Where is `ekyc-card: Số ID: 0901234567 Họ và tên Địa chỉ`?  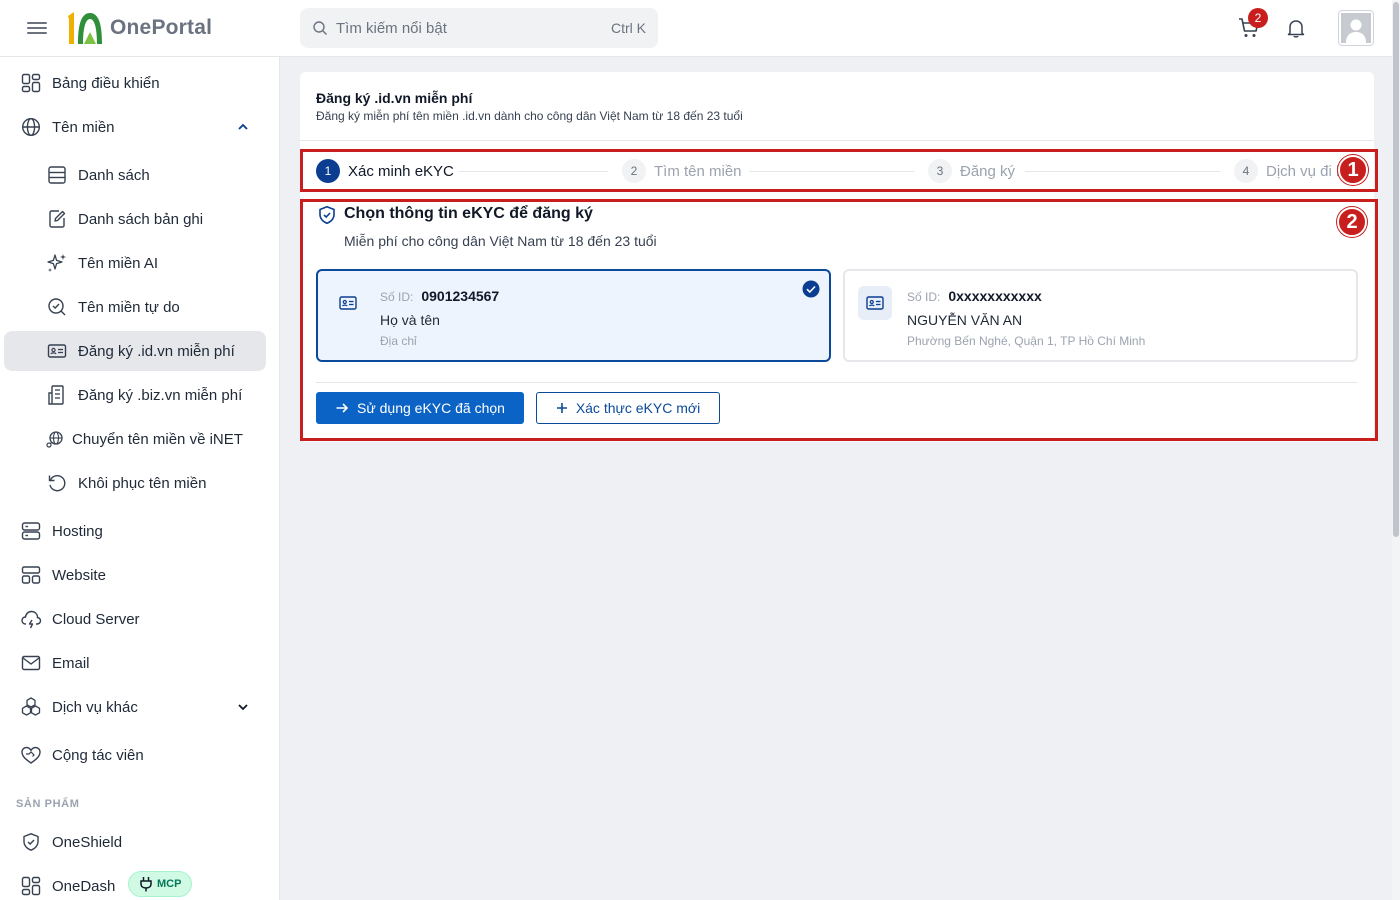
ekyc-card: Số ID: 0901234567 Họ và tên Địa chỉ is located at coordinates (573, 315).